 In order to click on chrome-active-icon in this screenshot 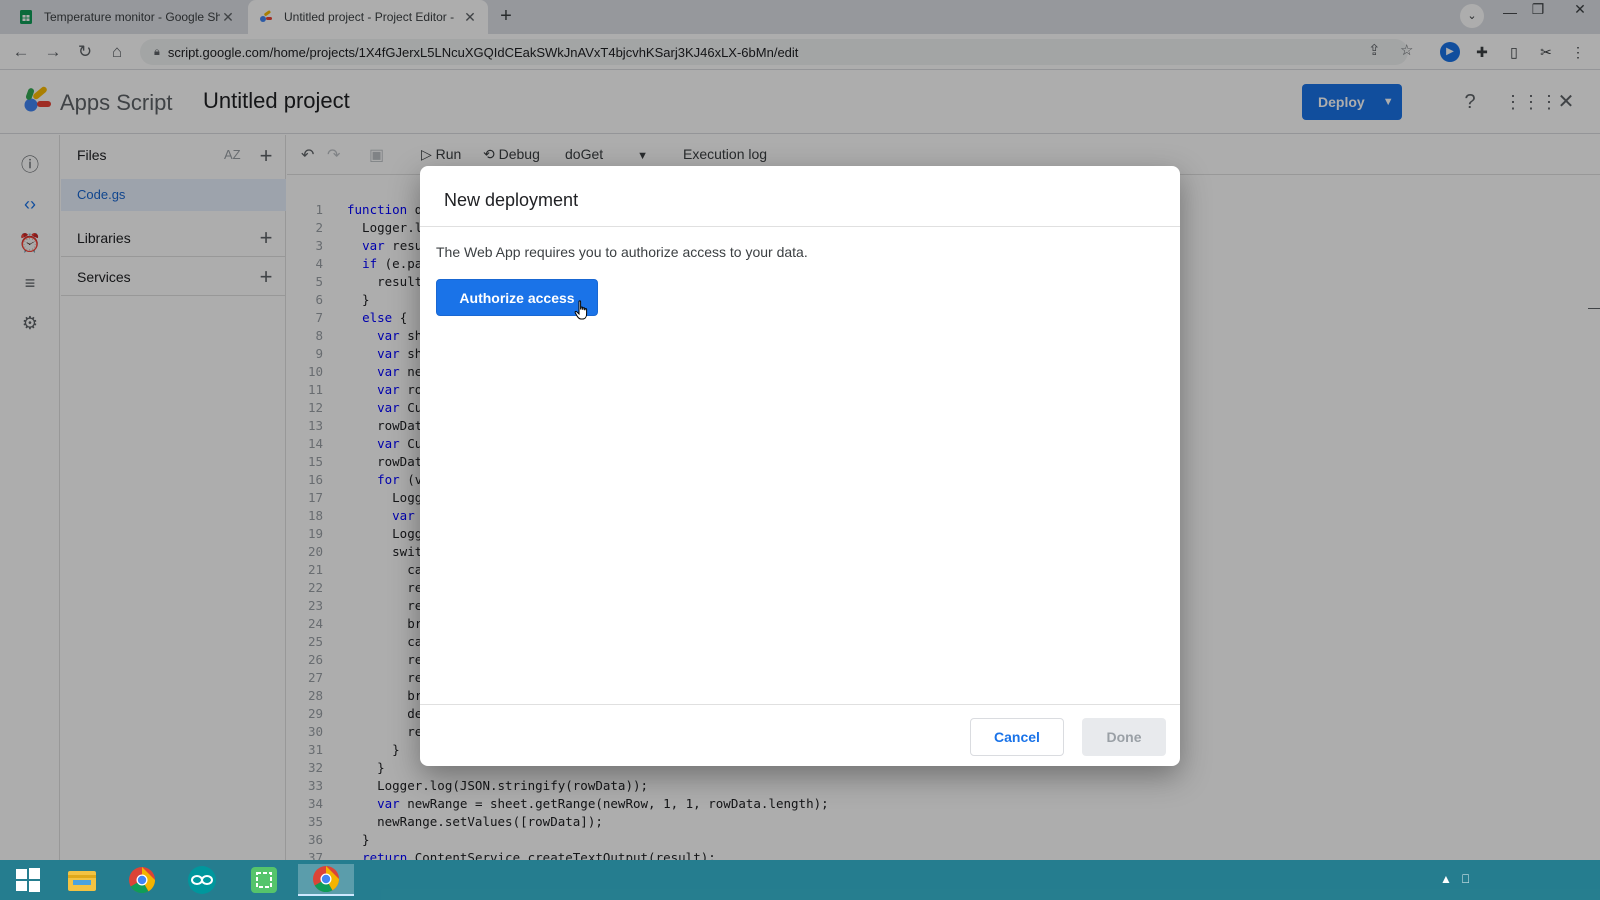, I will do `click(326, 880)`.